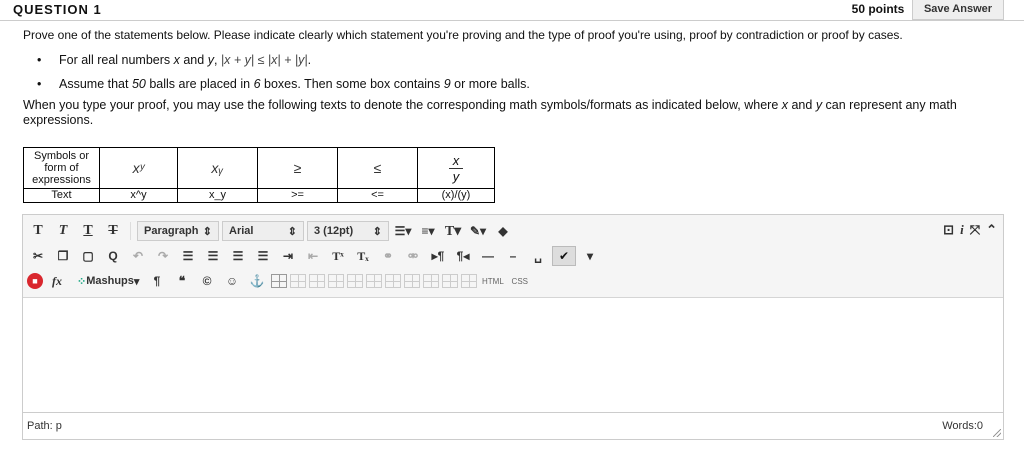 The width and height of the screenshot is (1024, 463). Describe the element at coordinates (336, 281) in the screenshot. I see `table-delete-row-icon` at that location.